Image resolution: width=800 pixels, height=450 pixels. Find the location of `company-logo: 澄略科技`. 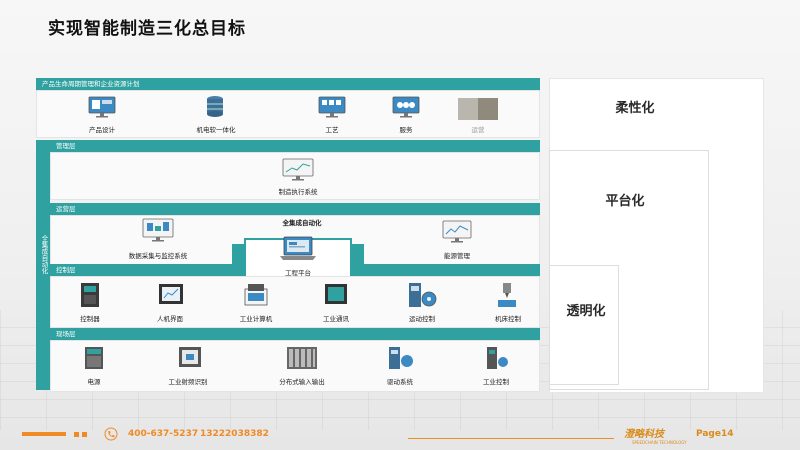

company-logo: 澄略科技 is located at coordinates (644, 434).